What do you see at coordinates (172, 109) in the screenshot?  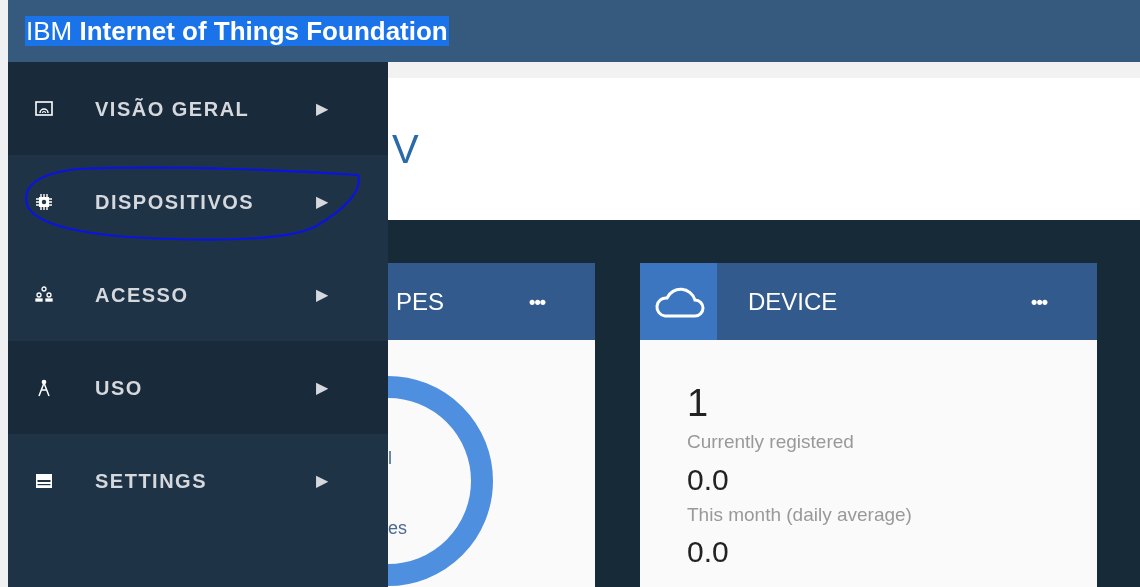 I see `menu-label: VISÃO GERAL` at bounding box center [172, 109].